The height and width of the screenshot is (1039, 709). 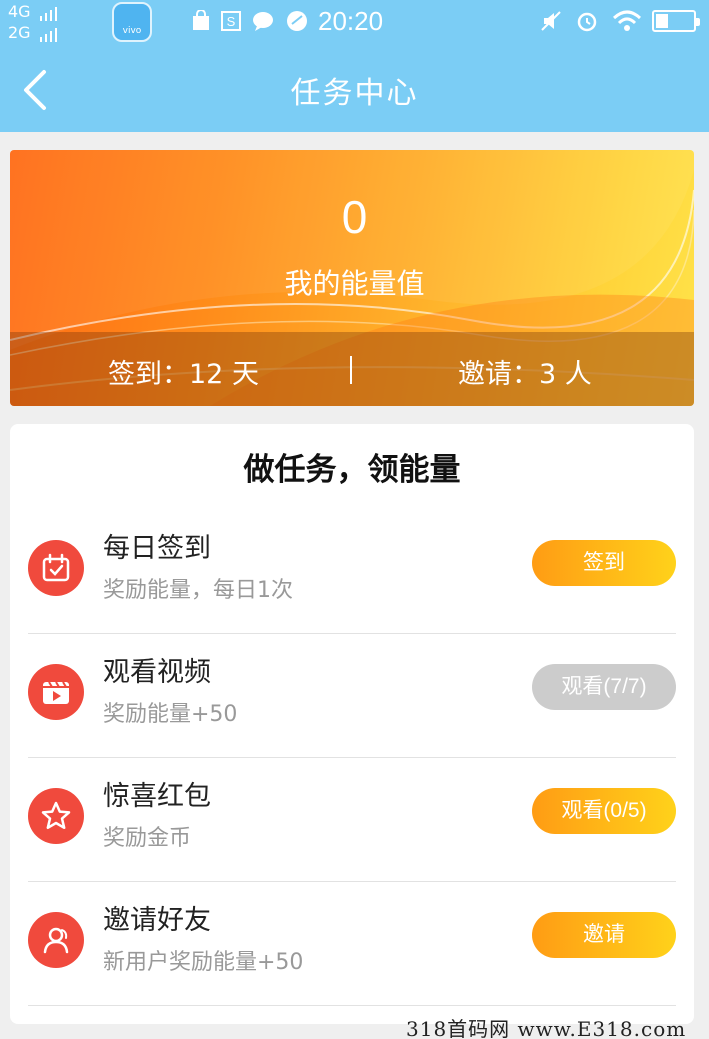 I want to click on mute-icon, so click(x=551, y=21).